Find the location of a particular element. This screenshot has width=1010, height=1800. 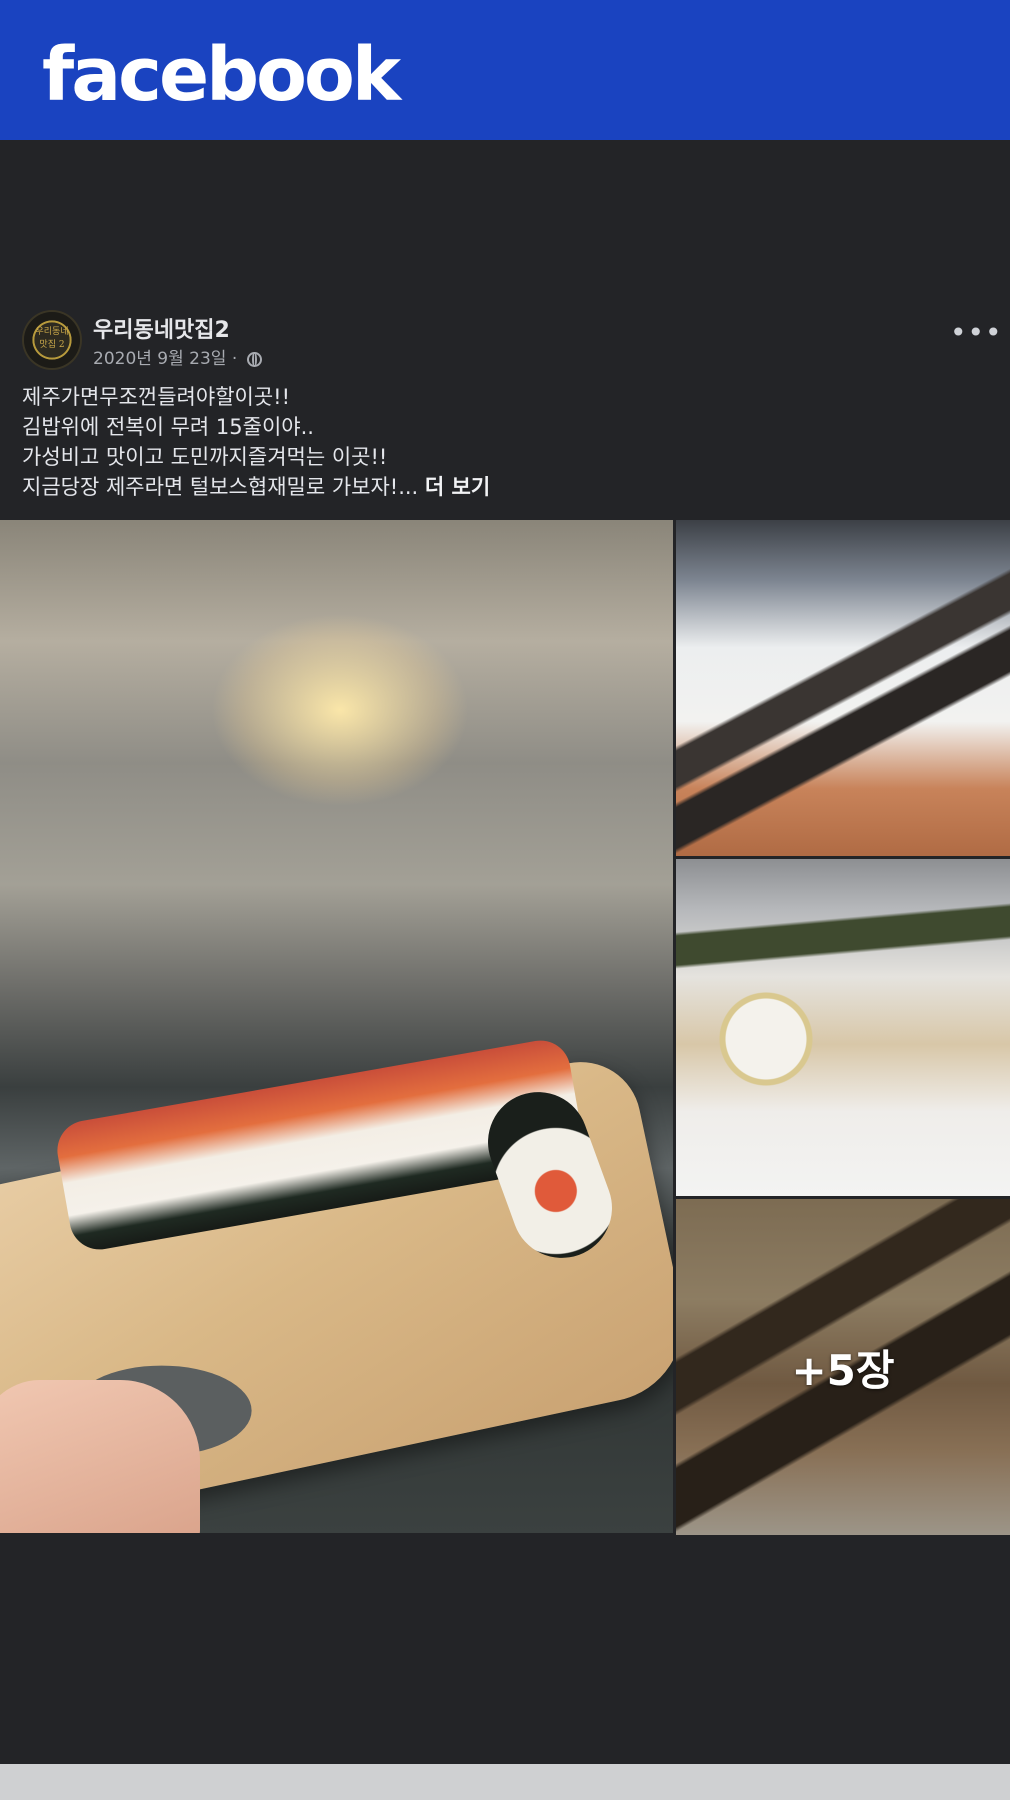

post-text-line: 지금당장 제주라면 털보스협재밀로 가보자!... 더 보기 is located at coordinates (256, 487).